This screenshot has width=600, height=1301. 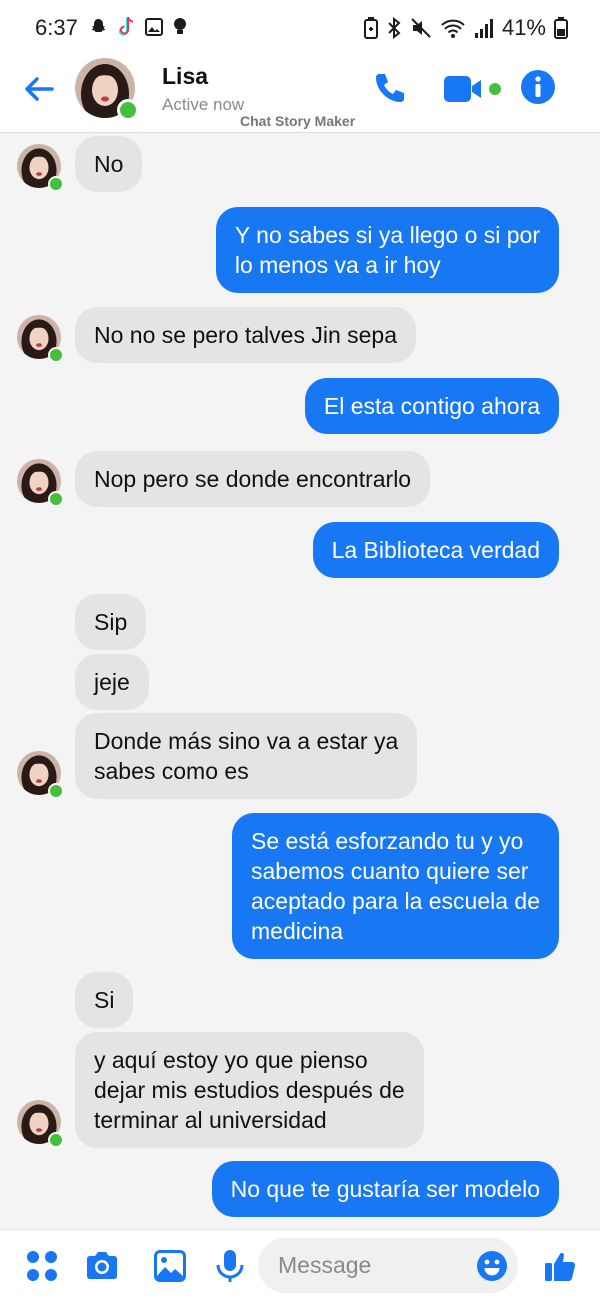 I want to click on message-line: aceptado para la escuela de, so click(x=395, y=901).